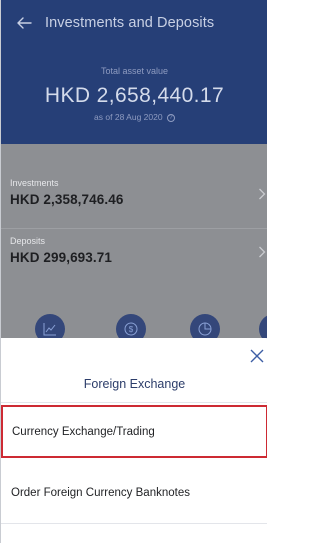  I want to click on investments-value: HKD 2,358,746.46, so click(67, 199).